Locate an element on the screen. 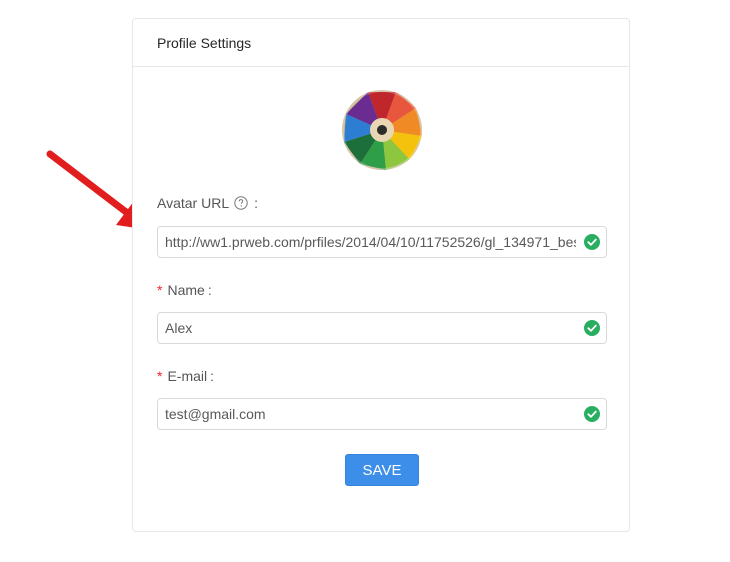 The image size is (730, 562). save-button: SAVE is located at coordinates (382, 470).